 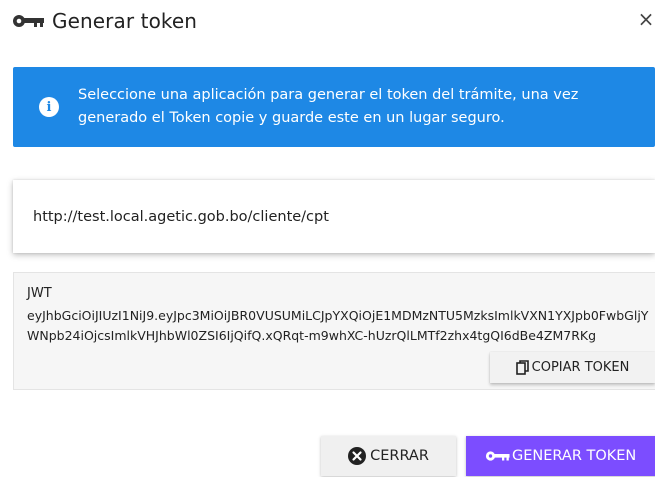 I want to click on dialog-header: Generar token, so click(x=104, y=21).